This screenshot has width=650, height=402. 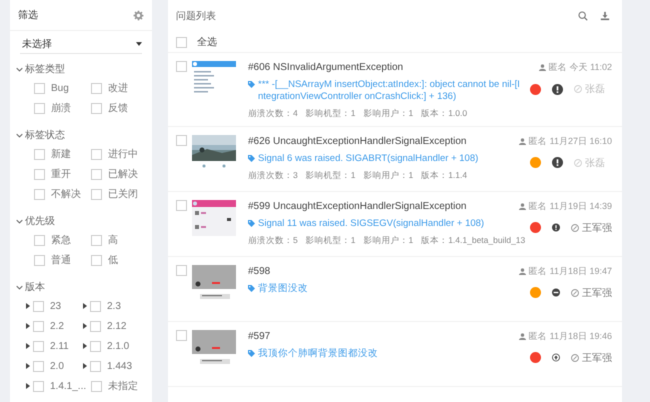 I want to click on issue-title: #626 UncaughtExceptionHandlerSignalException, so click(x=357, y=141).